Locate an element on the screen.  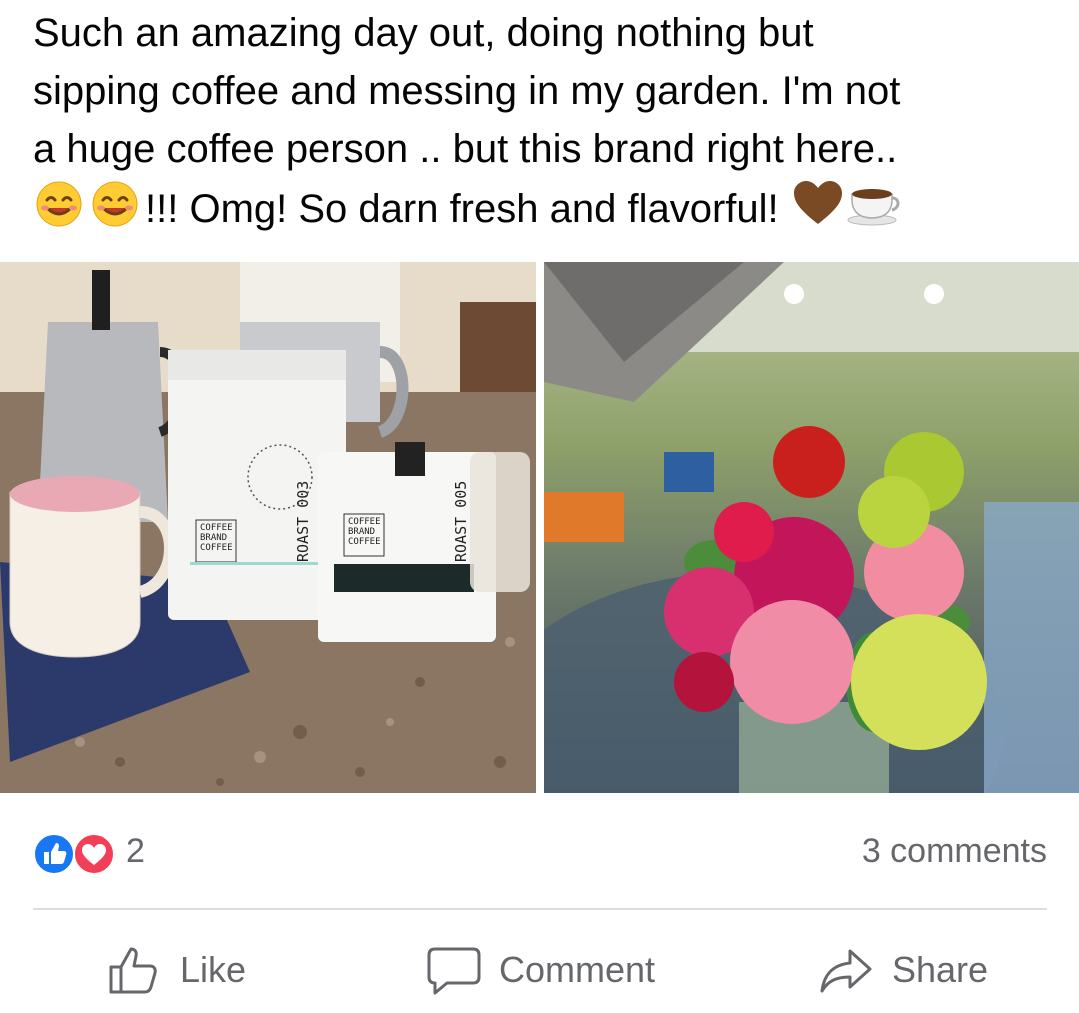
share-button: Share is located at coordinates (903, 970).